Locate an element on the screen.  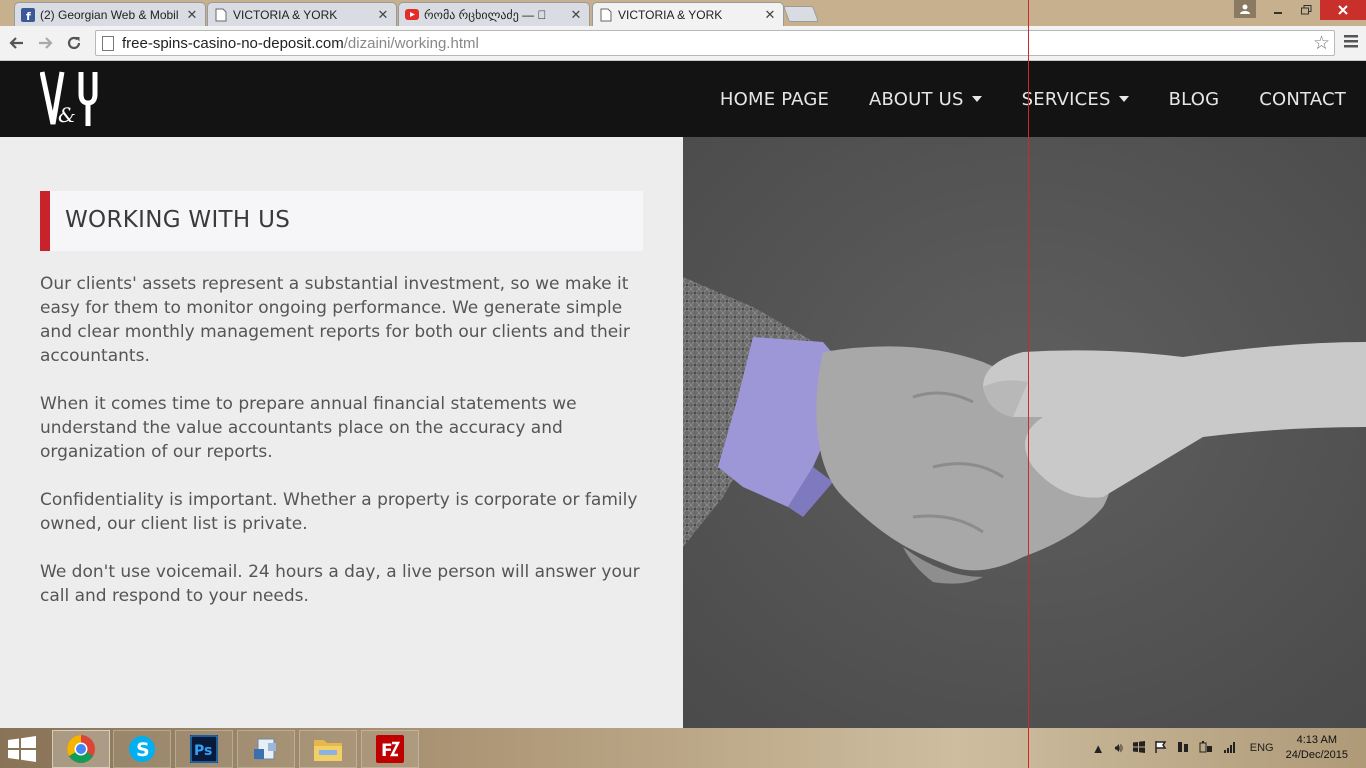
minimize-button is located at coordinates (1278, 10).